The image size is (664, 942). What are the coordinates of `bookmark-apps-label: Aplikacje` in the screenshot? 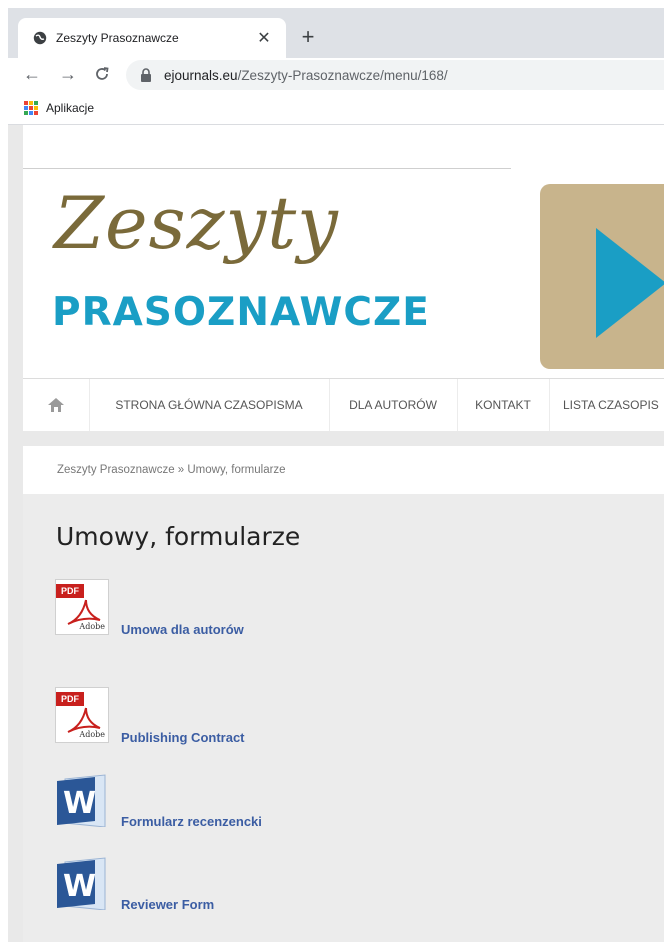 It's located at (70, 108).